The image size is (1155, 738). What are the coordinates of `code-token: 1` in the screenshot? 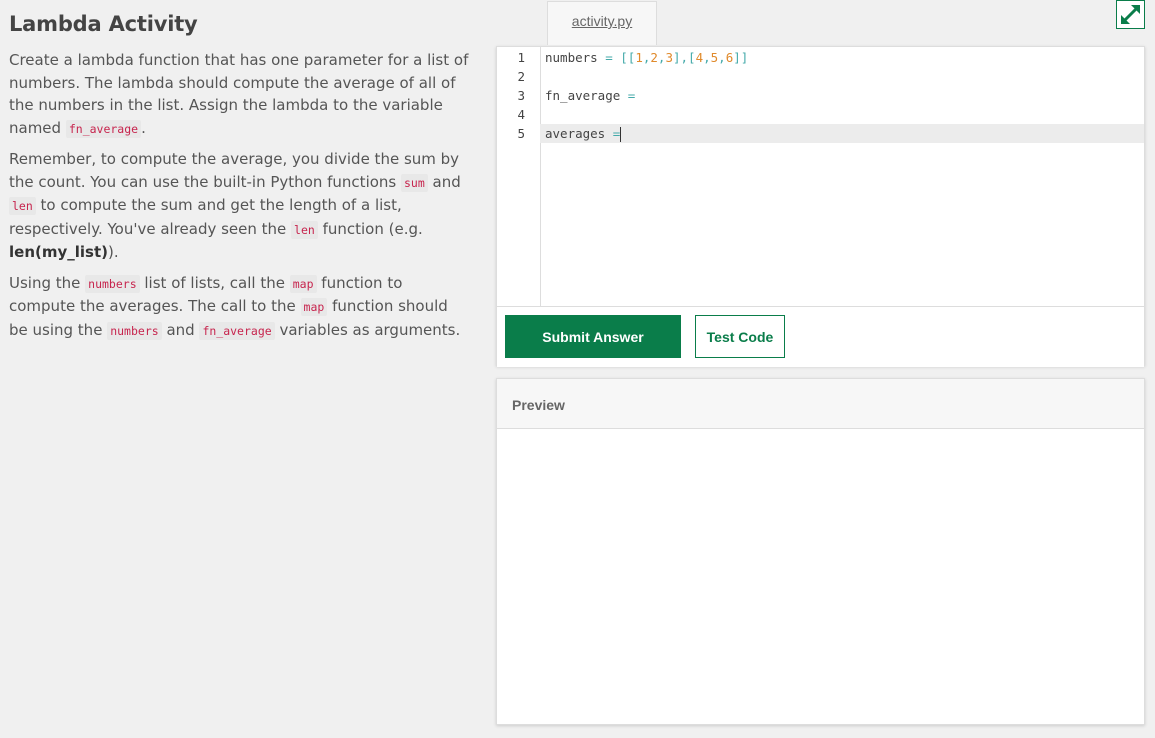 It's located at (639, 57).